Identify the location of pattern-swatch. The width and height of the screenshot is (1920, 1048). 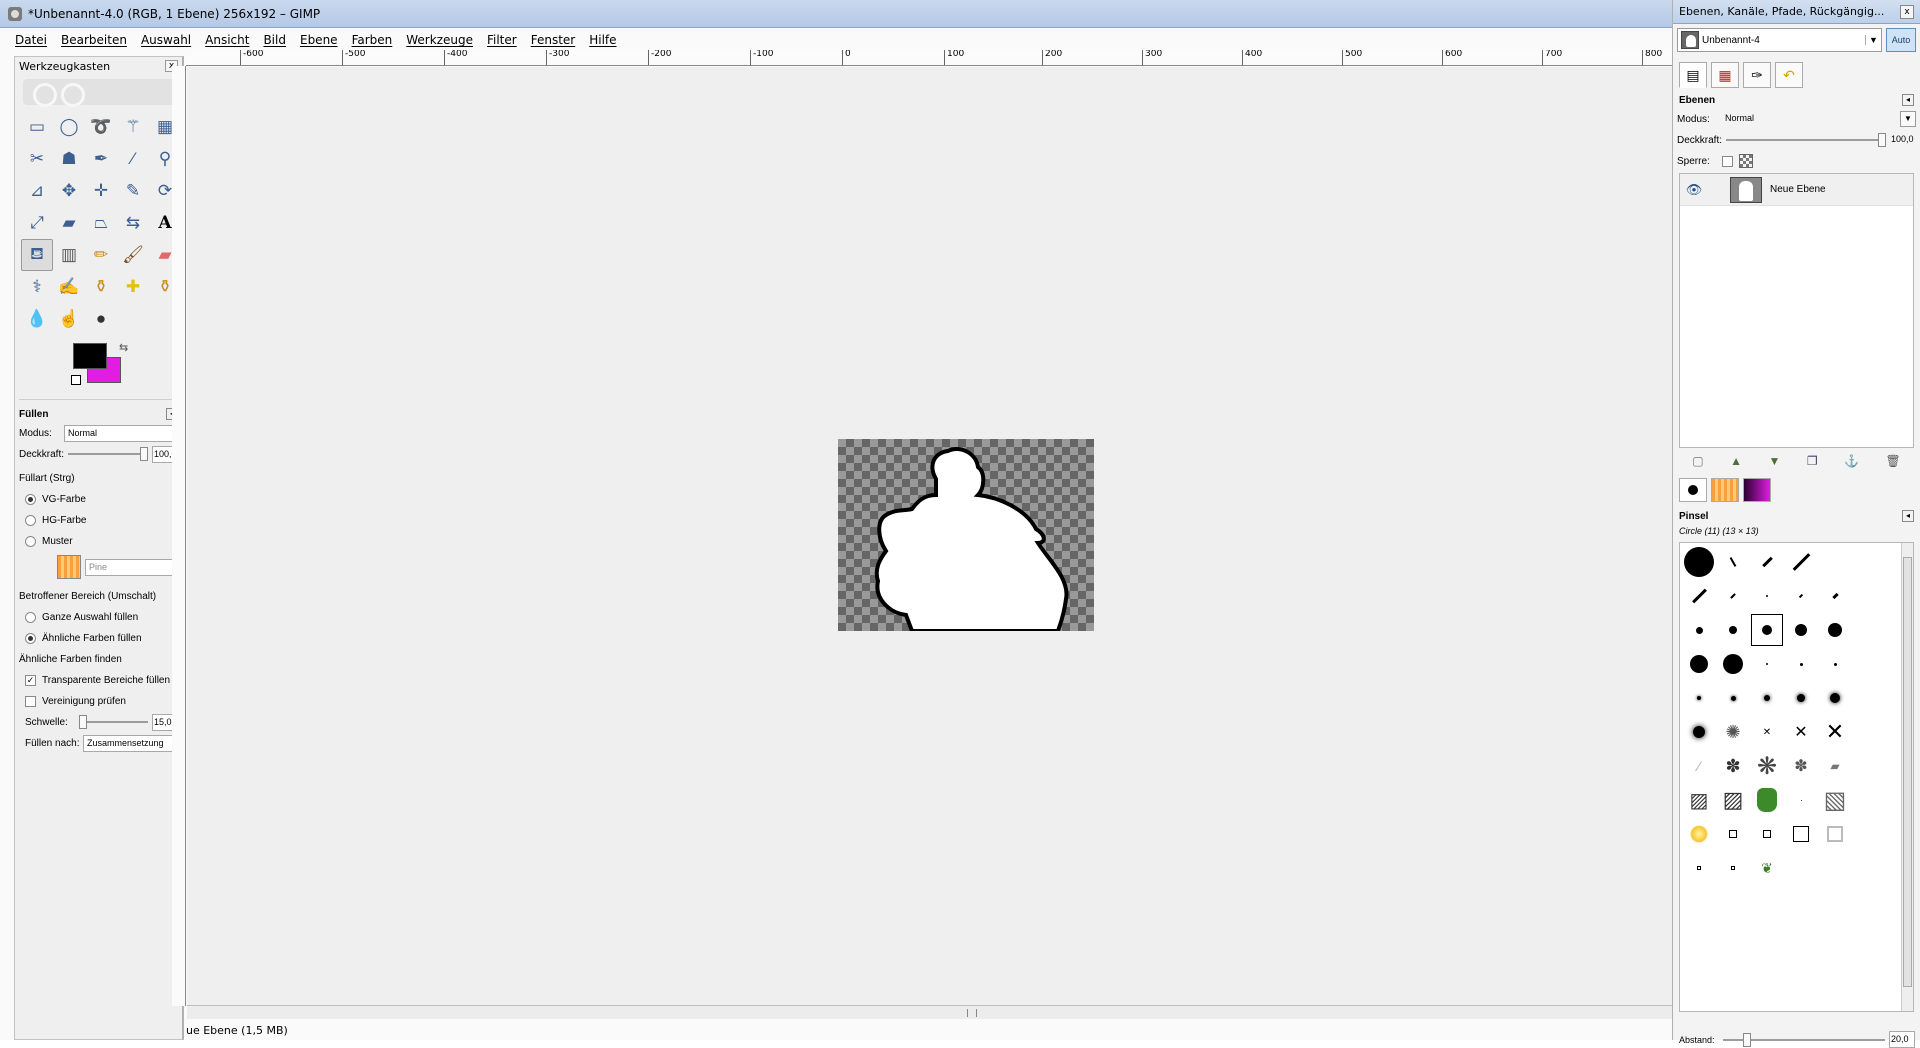
(69, 567).